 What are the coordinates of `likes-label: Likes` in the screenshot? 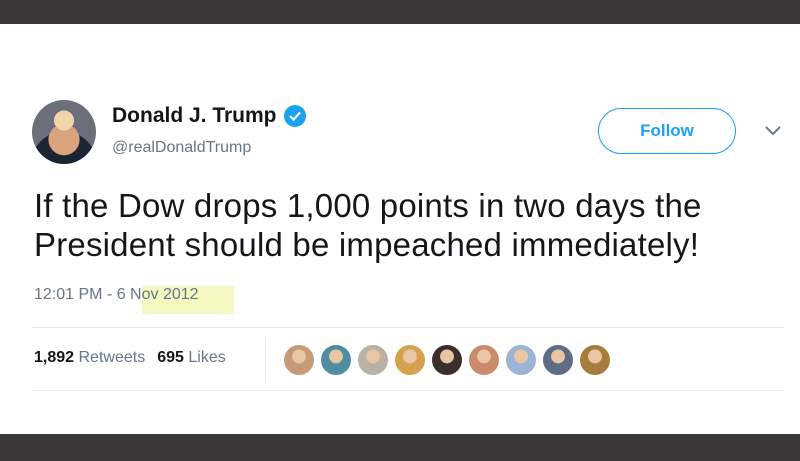 It's located at (207, 357).